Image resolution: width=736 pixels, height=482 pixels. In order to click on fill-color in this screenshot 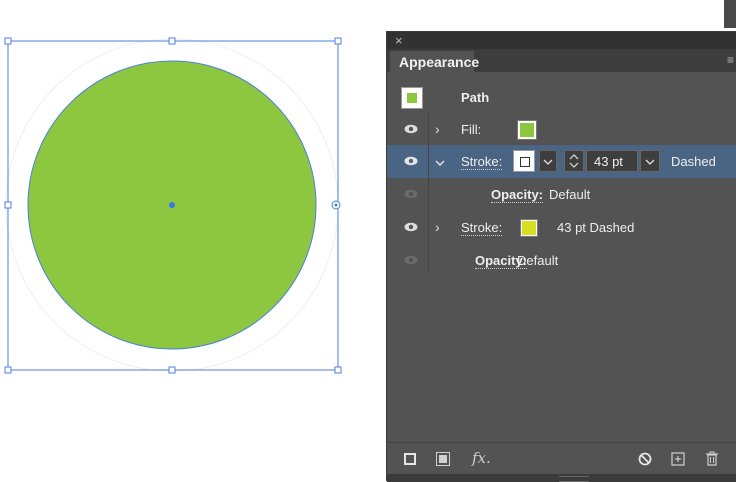, I will do `click(527, 130)`.